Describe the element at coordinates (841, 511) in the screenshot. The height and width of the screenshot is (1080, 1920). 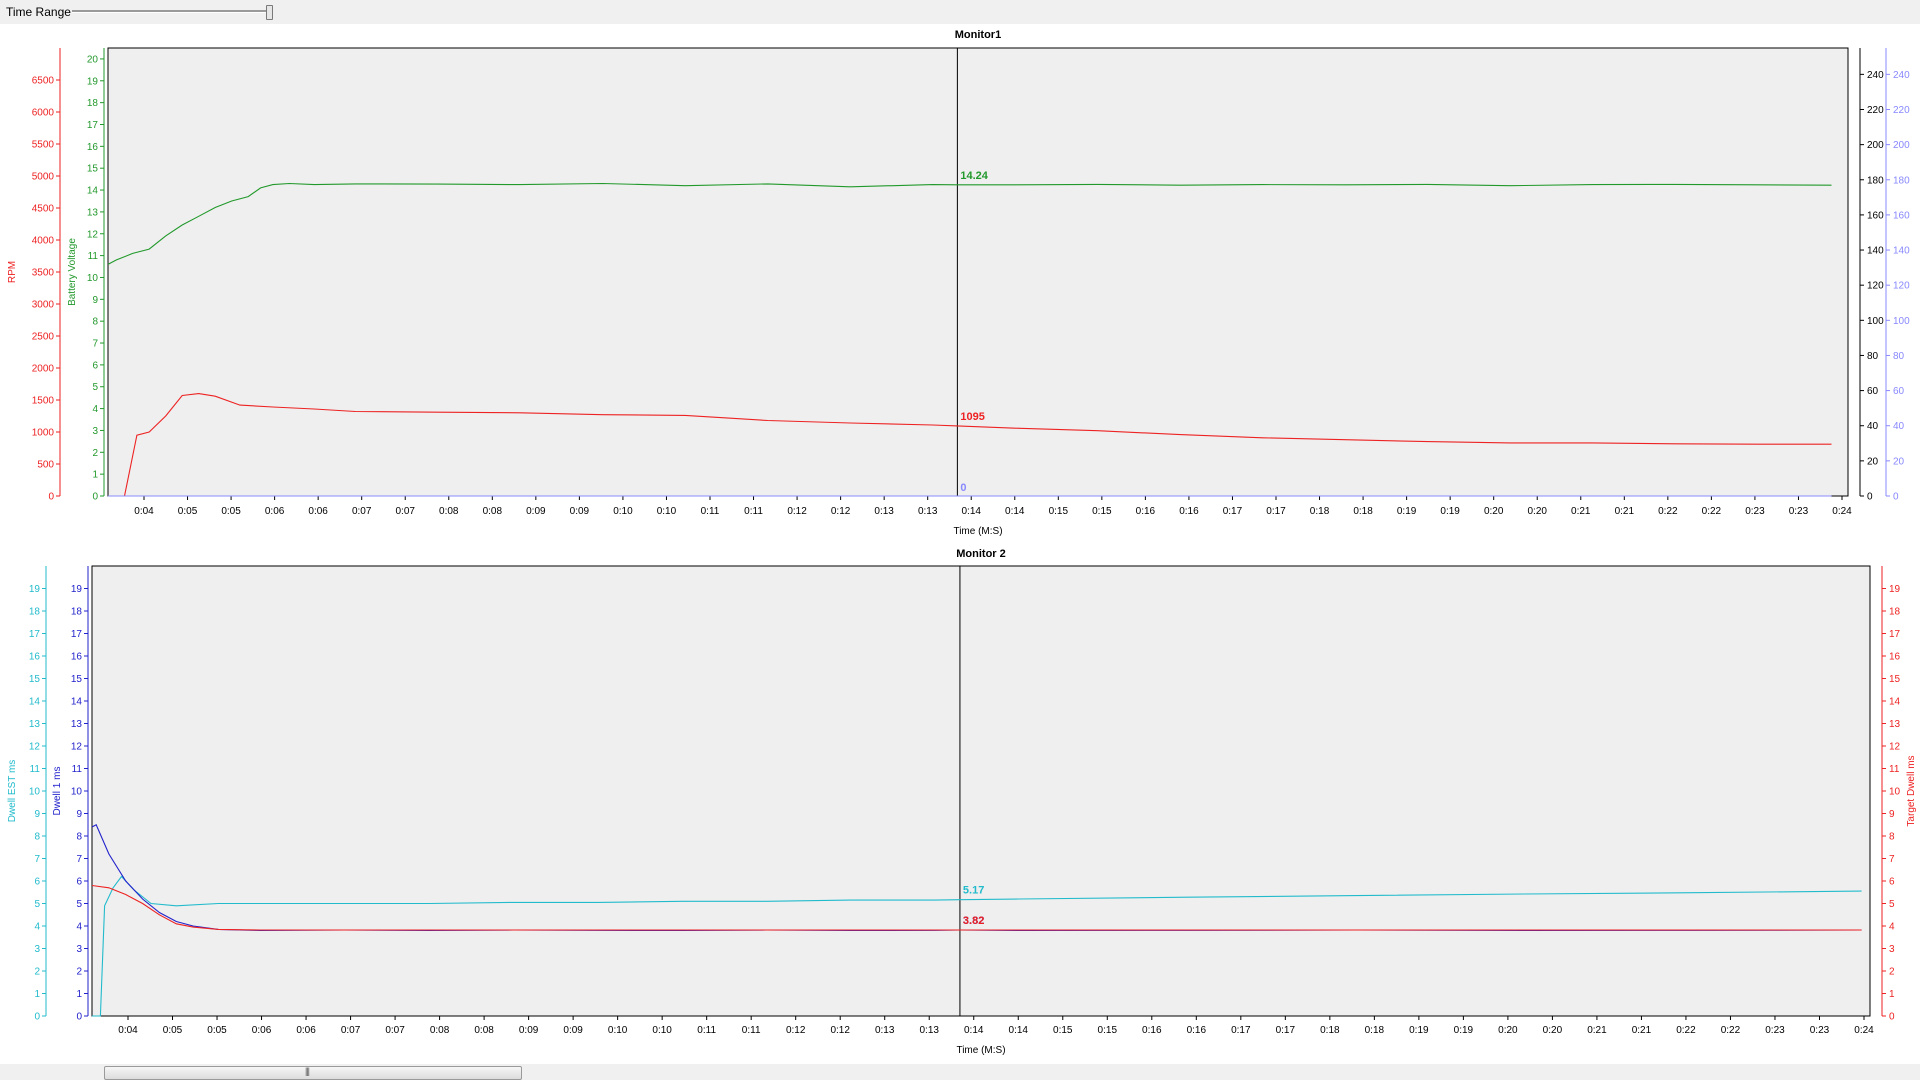
I see `x-tick-label: 0:12` at that location.